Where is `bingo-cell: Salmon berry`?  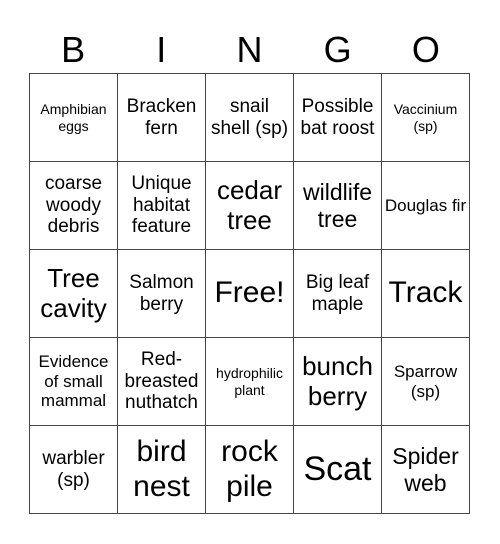 bingo-cell: Salmon berry is located at coordinates (162, 294).